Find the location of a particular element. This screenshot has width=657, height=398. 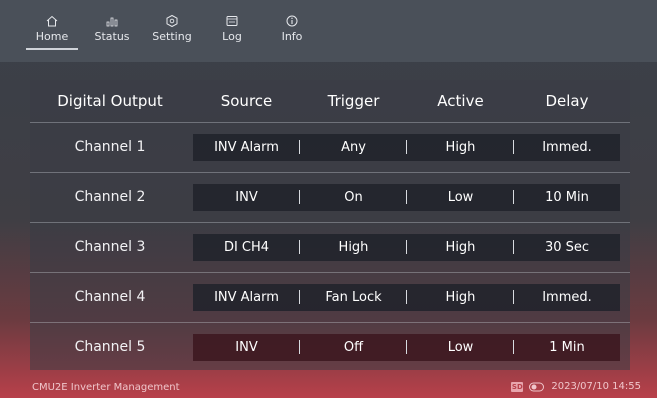

trigger-value: Off is located at coordinates (353, 347).